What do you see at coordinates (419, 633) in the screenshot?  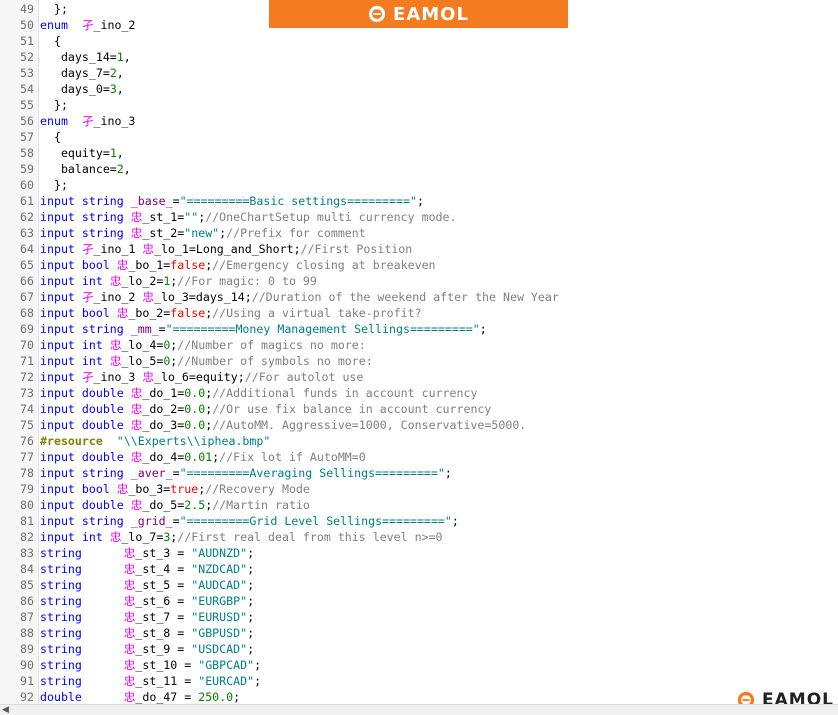 I see `code-line: 88 string 忠_st_8 = "GBPUSD";` at bounding box center [419, 633].